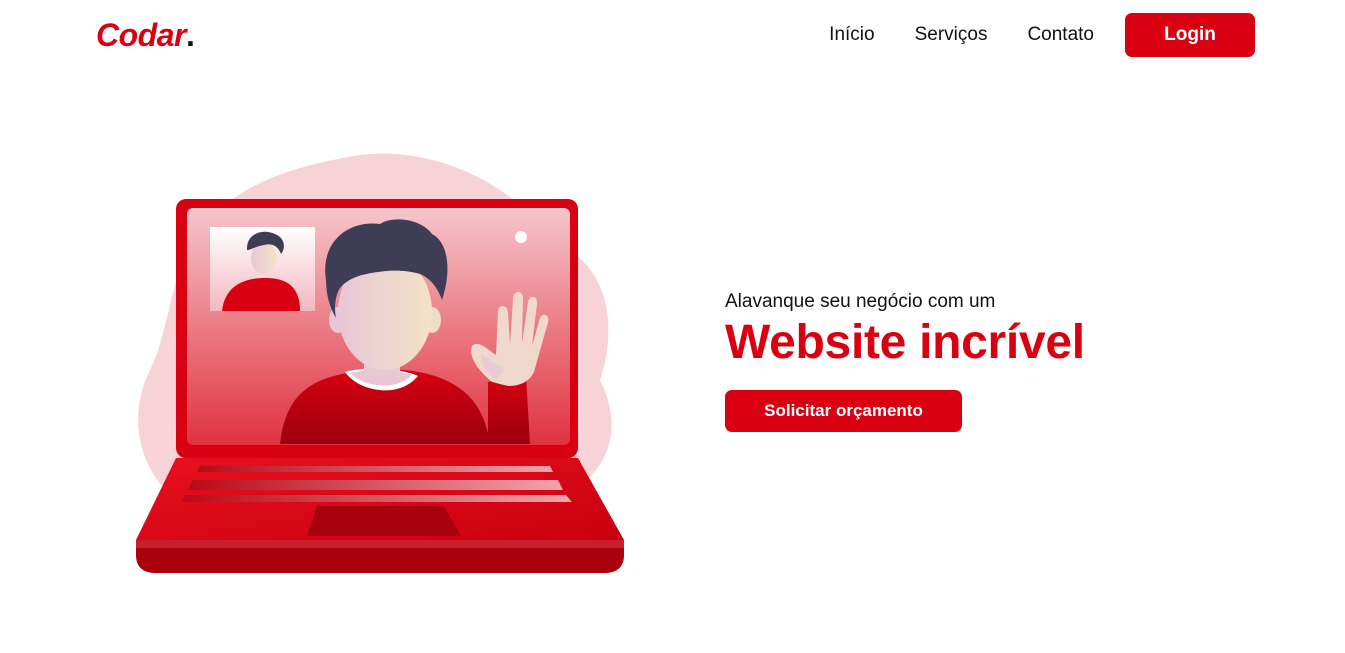 The image size is (1345, 653). Describe the element at coordinates (1060, 35) in the screenshot. I see `nav-link-contact: Contato` at that location.